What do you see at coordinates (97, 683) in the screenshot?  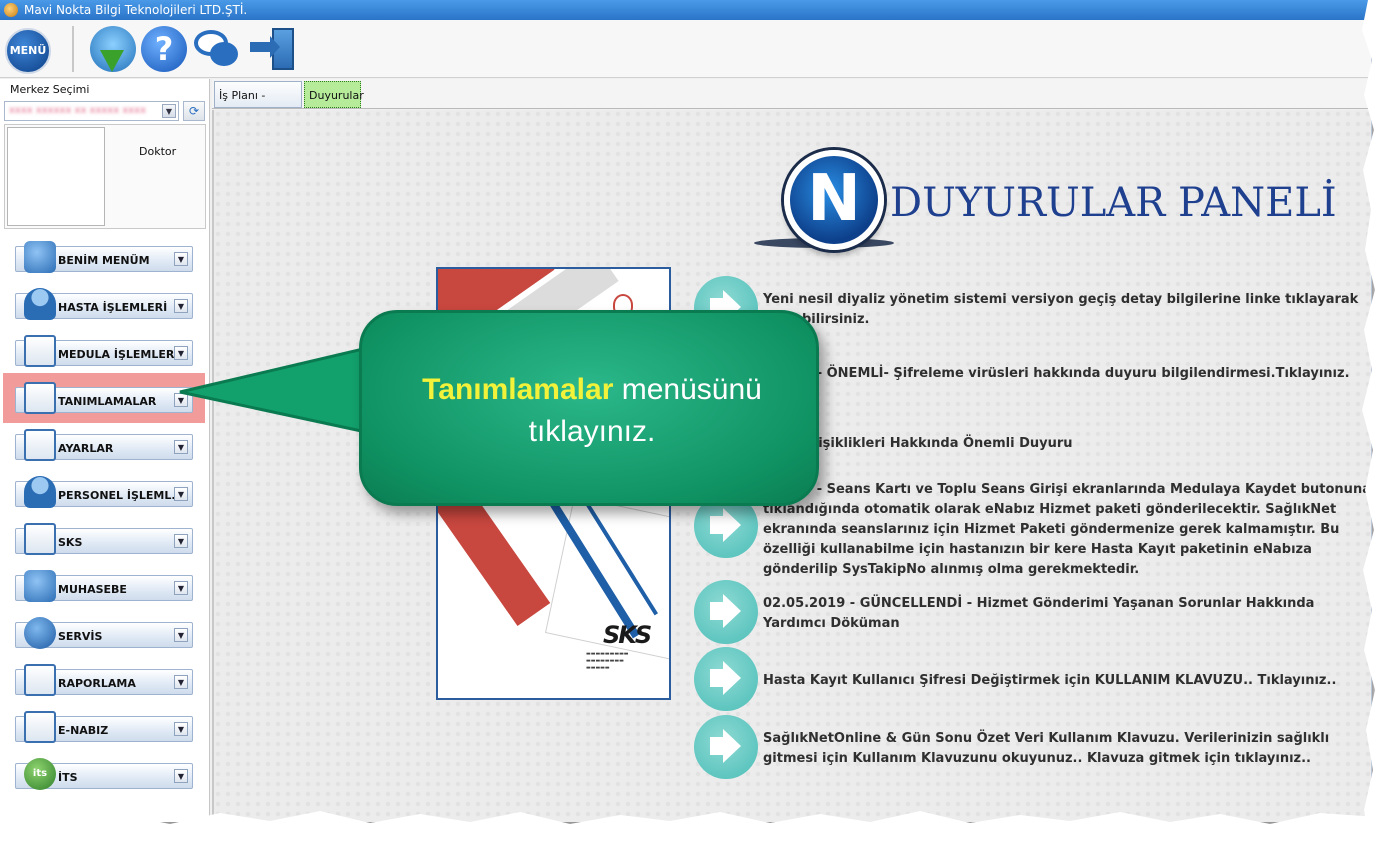 I see `sidebar-item-label: RAPORLAMA` at bounding box center [97, 683].